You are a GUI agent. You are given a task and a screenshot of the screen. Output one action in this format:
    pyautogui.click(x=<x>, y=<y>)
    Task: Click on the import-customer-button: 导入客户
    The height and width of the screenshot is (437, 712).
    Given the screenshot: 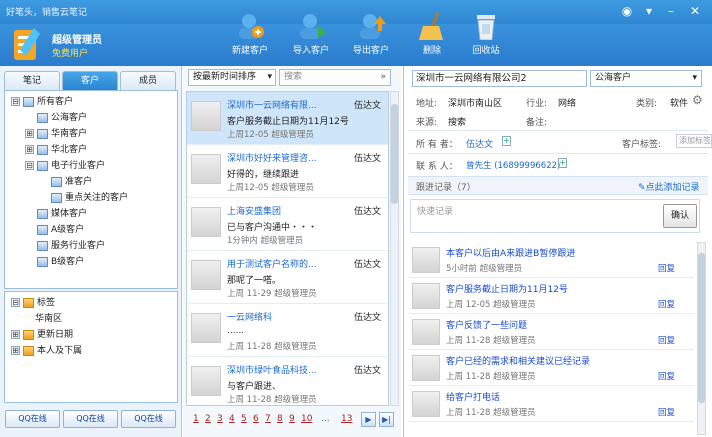 What is the action you would take?
    pyautogui.click(x=311, y=39)
    